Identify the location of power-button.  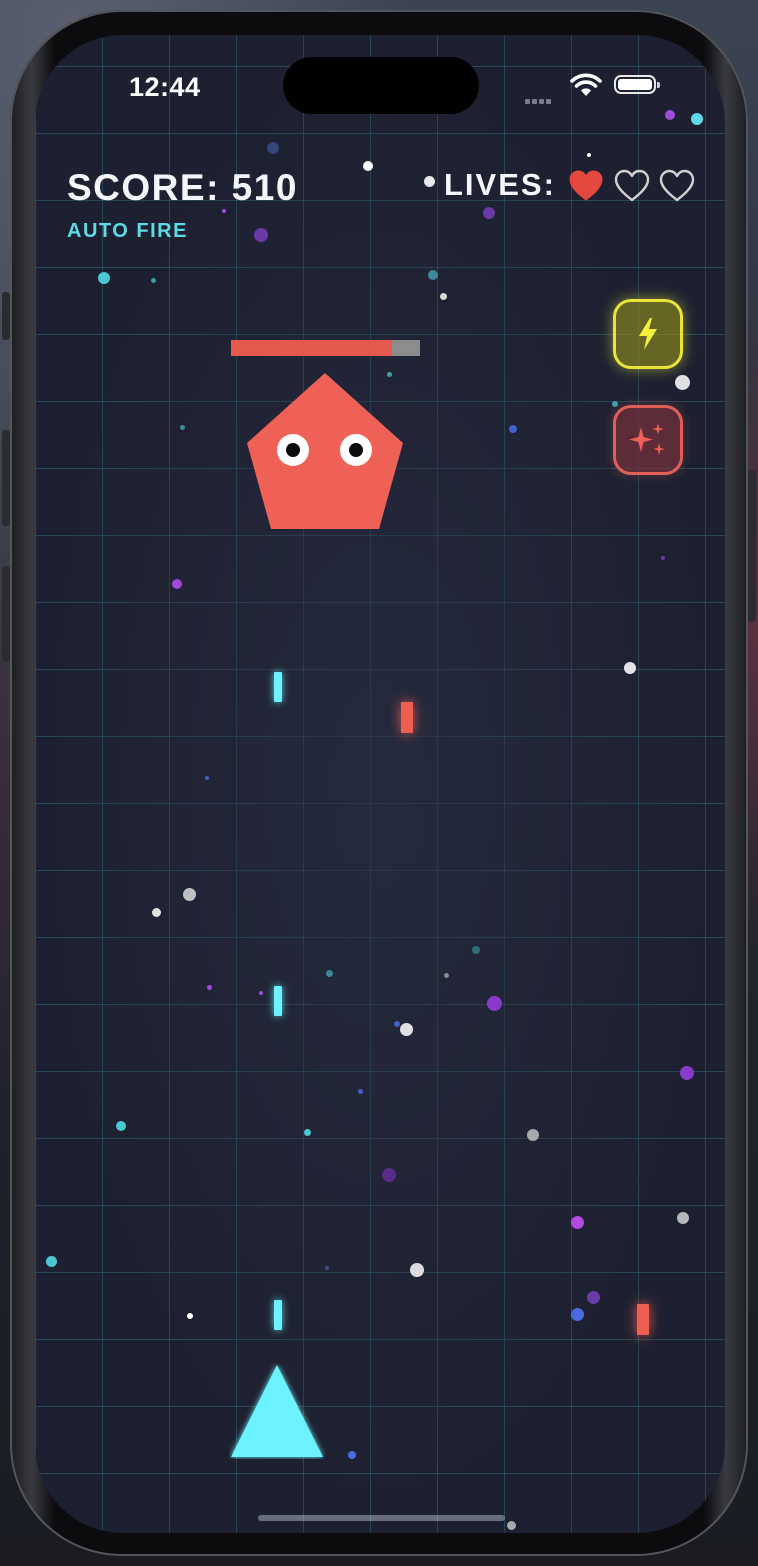
(752, 546).